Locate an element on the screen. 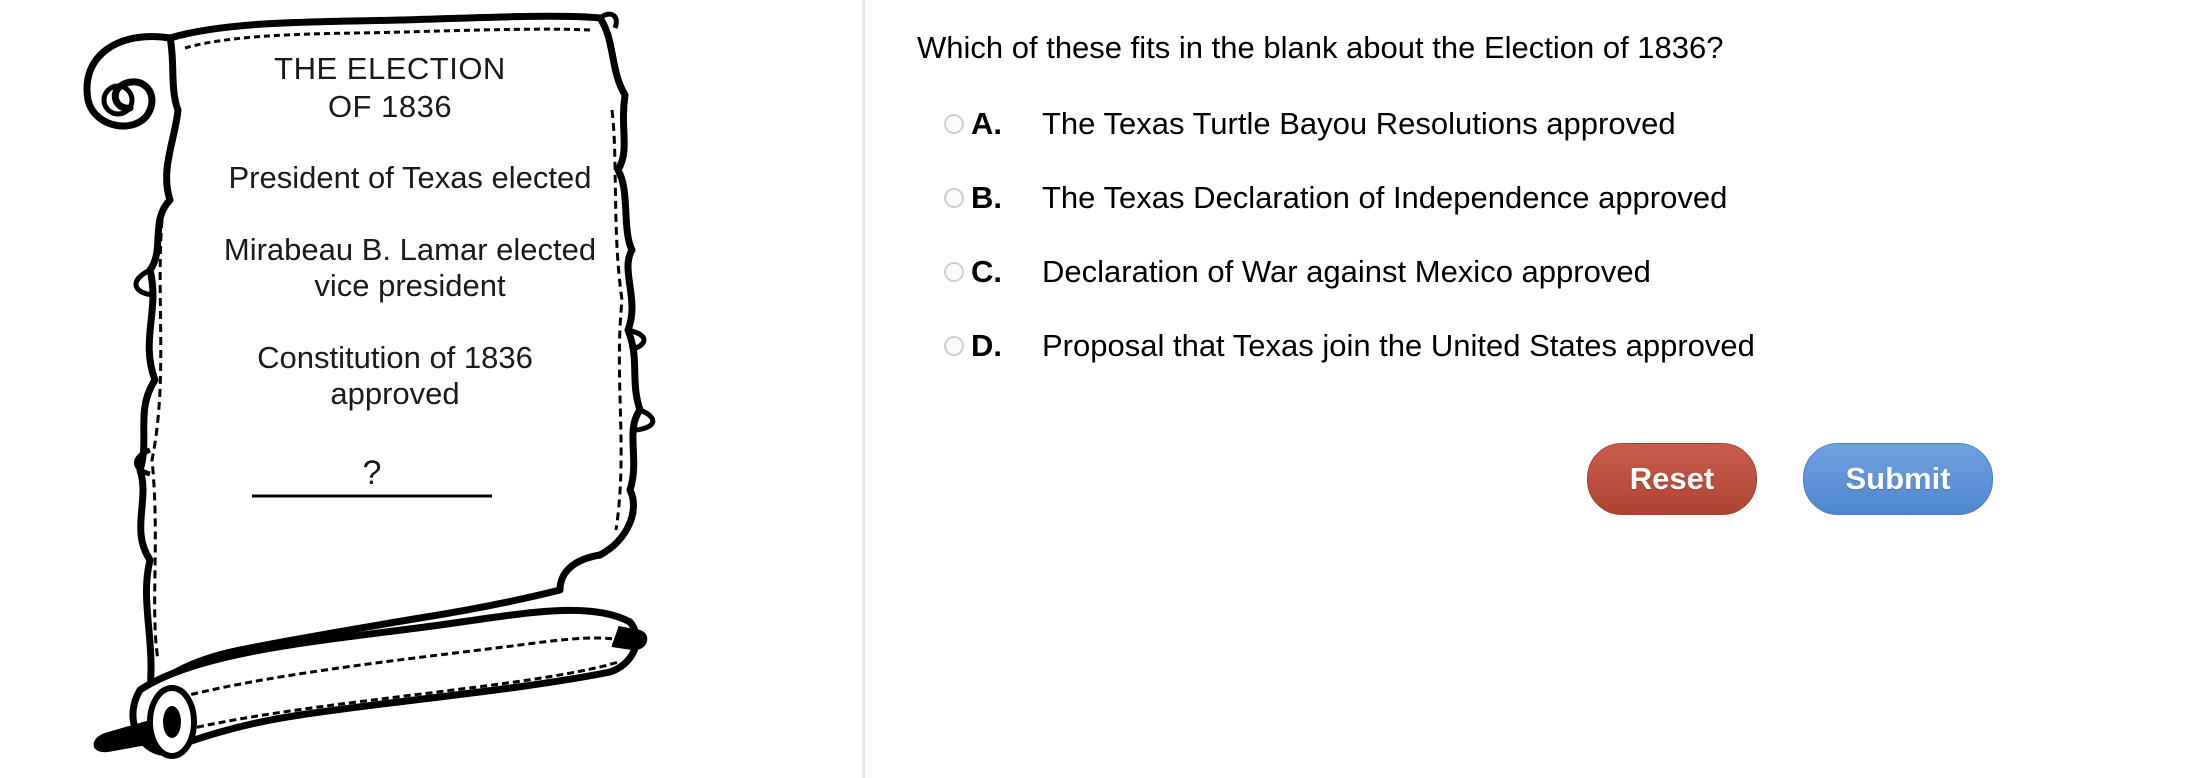 This screenshot has height=778, width=2204. scroll-title-line2: OF 1836 is located at coordinates (390, 106).